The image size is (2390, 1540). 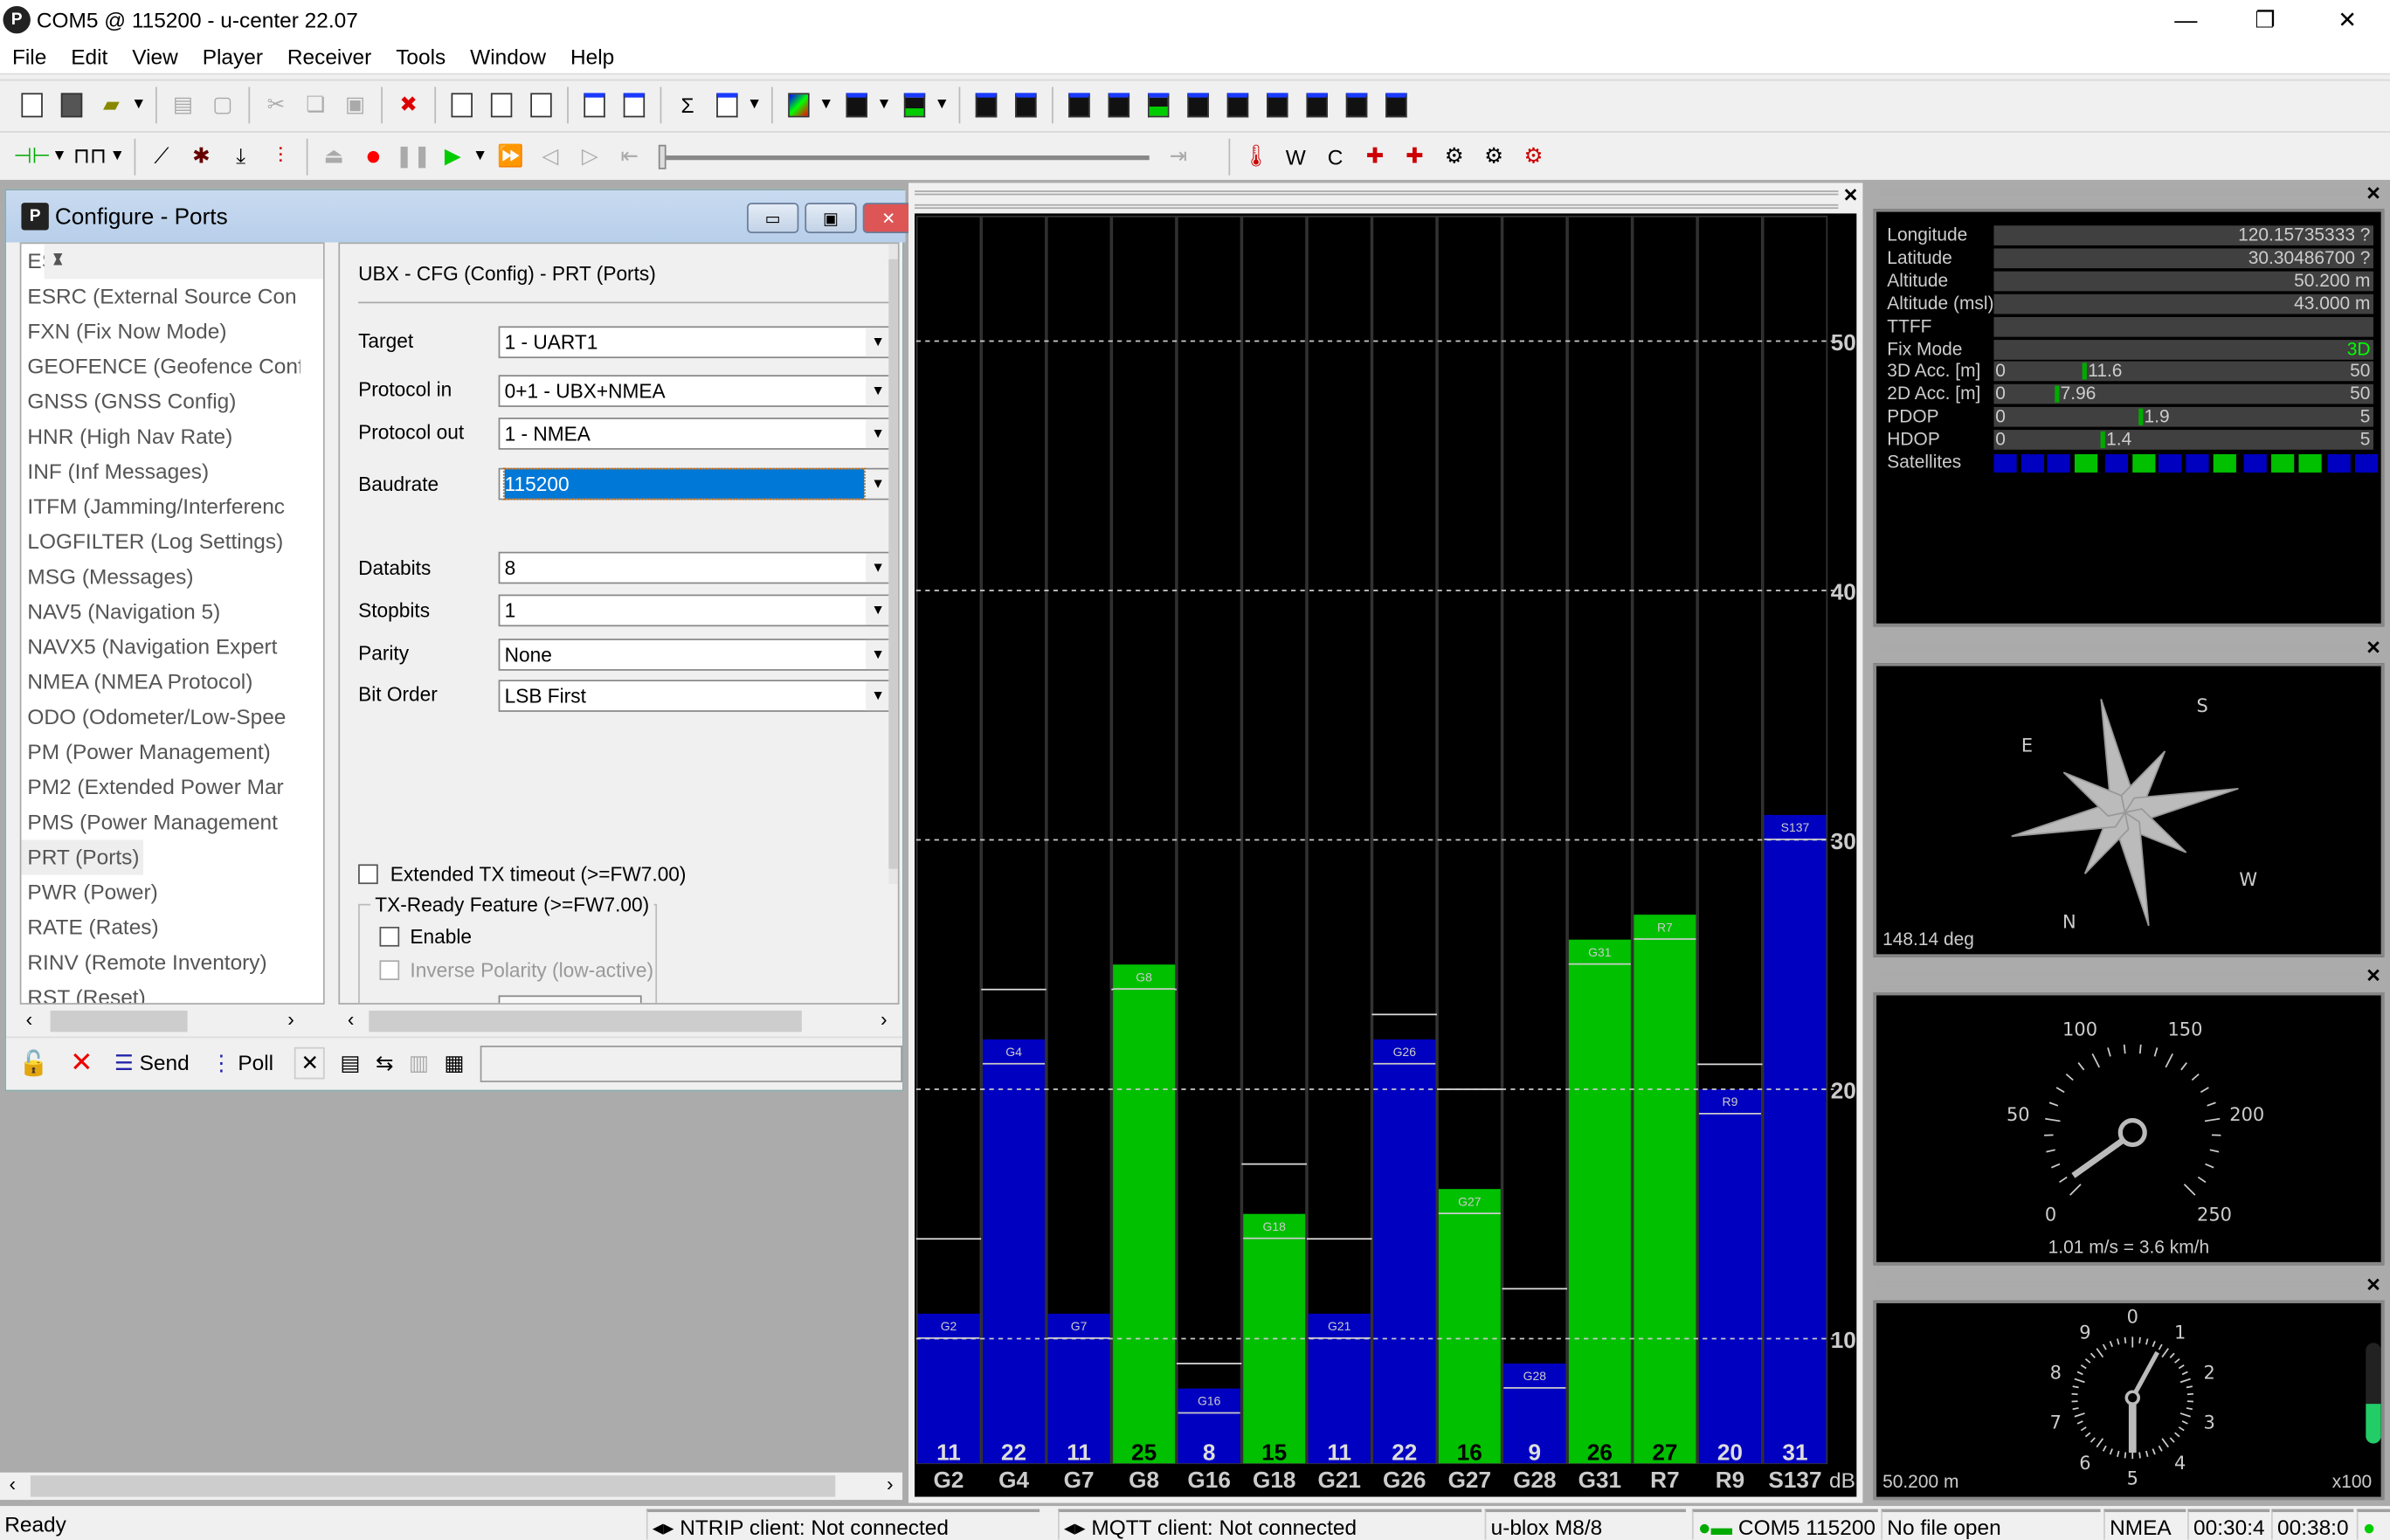 I want to click on config-list-item: GEOFENCE (Geofence Conf, so click(x=160, y=366).